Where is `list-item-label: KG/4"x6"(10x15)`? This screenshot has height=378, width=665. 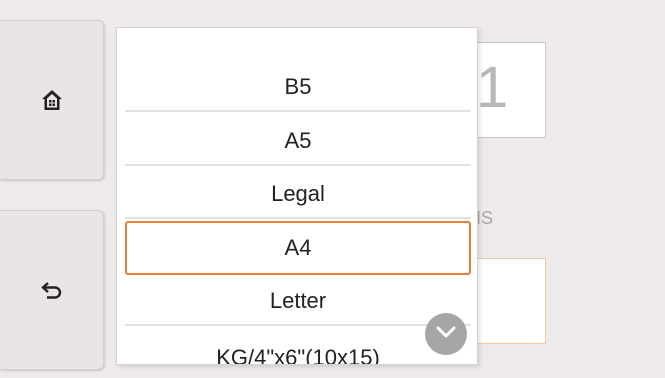 list-item-label: KG/4"x6"(10x15) is located at coordinates (298, 355).